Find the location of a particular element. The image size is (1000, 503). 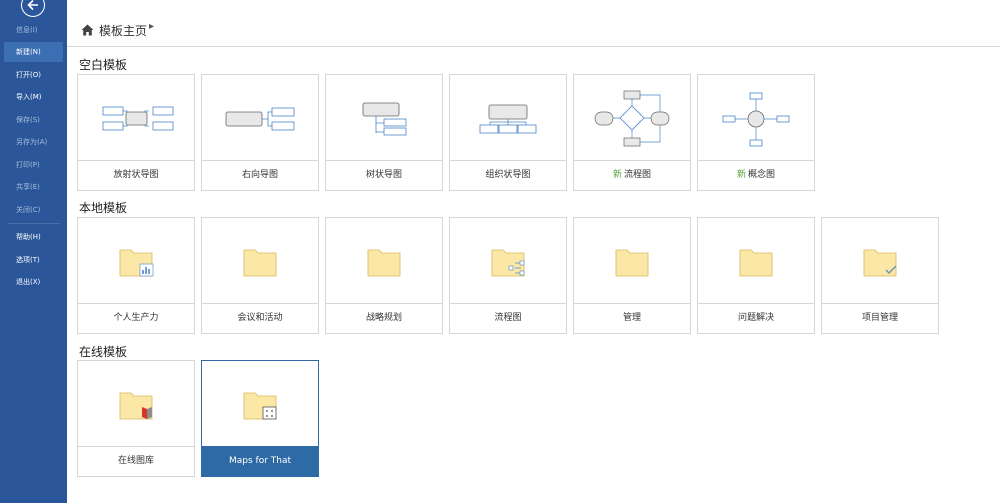

tile-caption: 树状导图 is located at coordinates (384, 175).